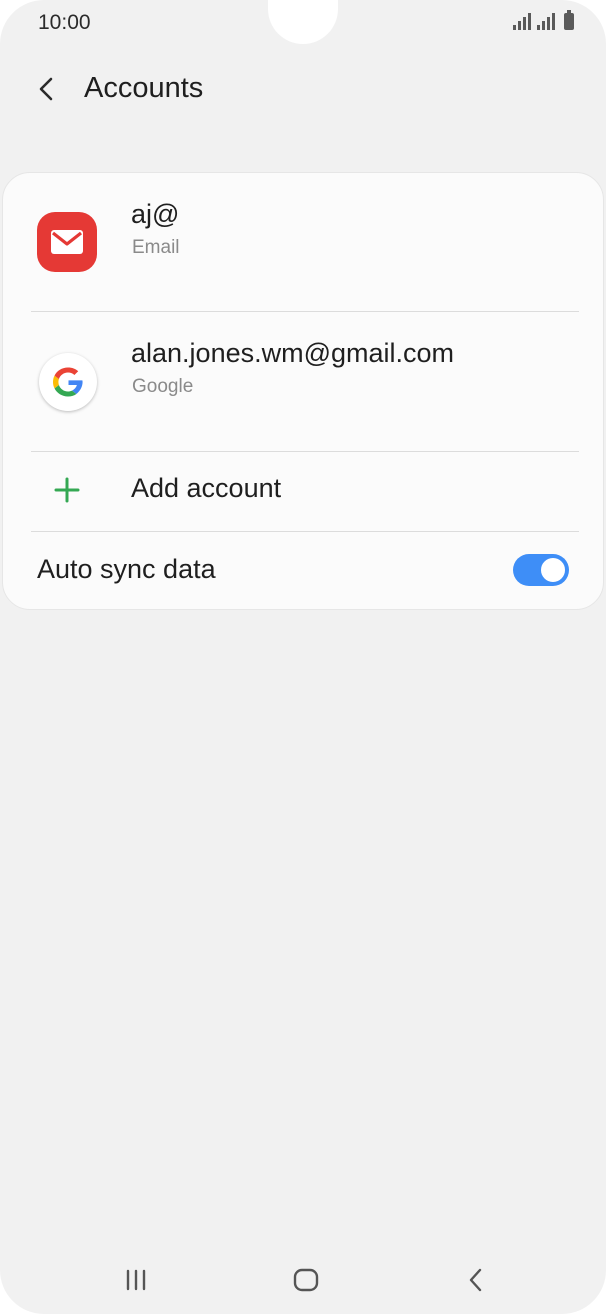 The width and height of the screenshot is (606, 1314). What do you see at coordinates (553, 570) in the screenshot?
I see `toggle-knob` at bounding box center [553, 570].